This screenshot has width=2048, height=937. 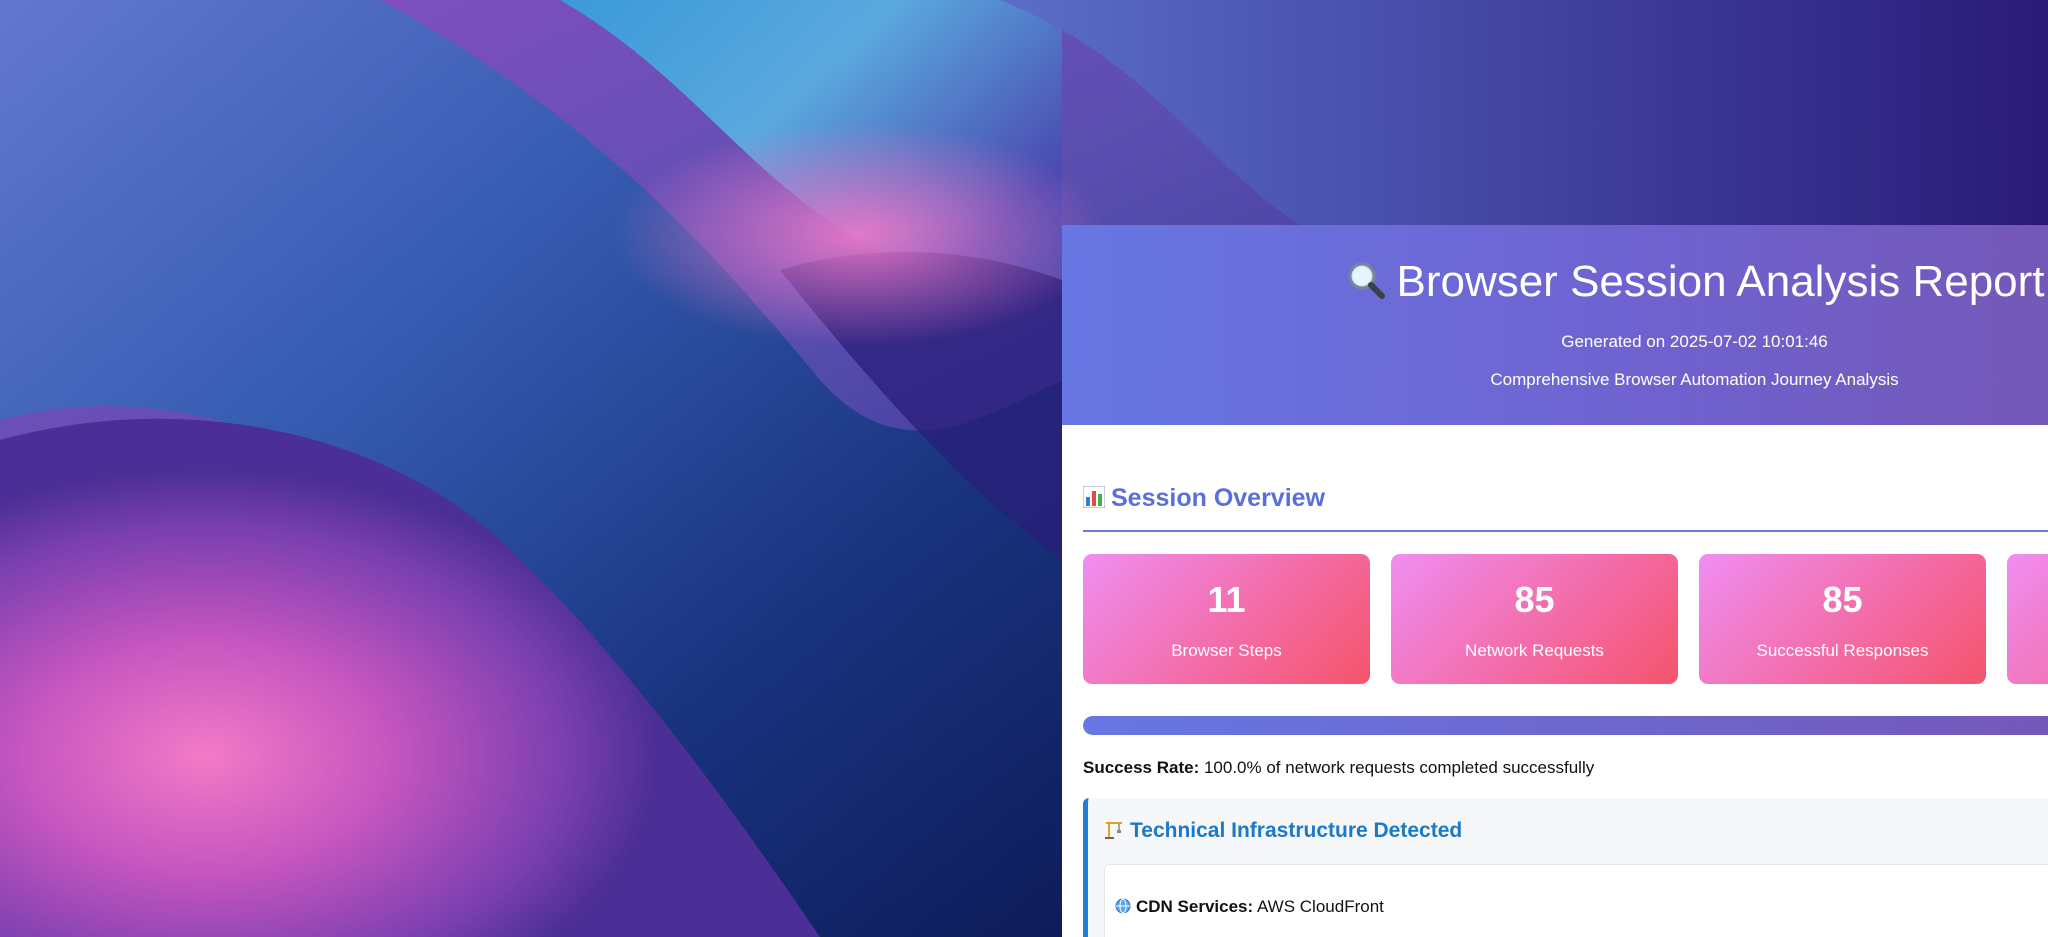 What do you see at coordinates (1576, 900) in the screenshot?
I see `infra-item-cdn: CDN Services: AWS CloudFront` at bounding box center [1576, 900].